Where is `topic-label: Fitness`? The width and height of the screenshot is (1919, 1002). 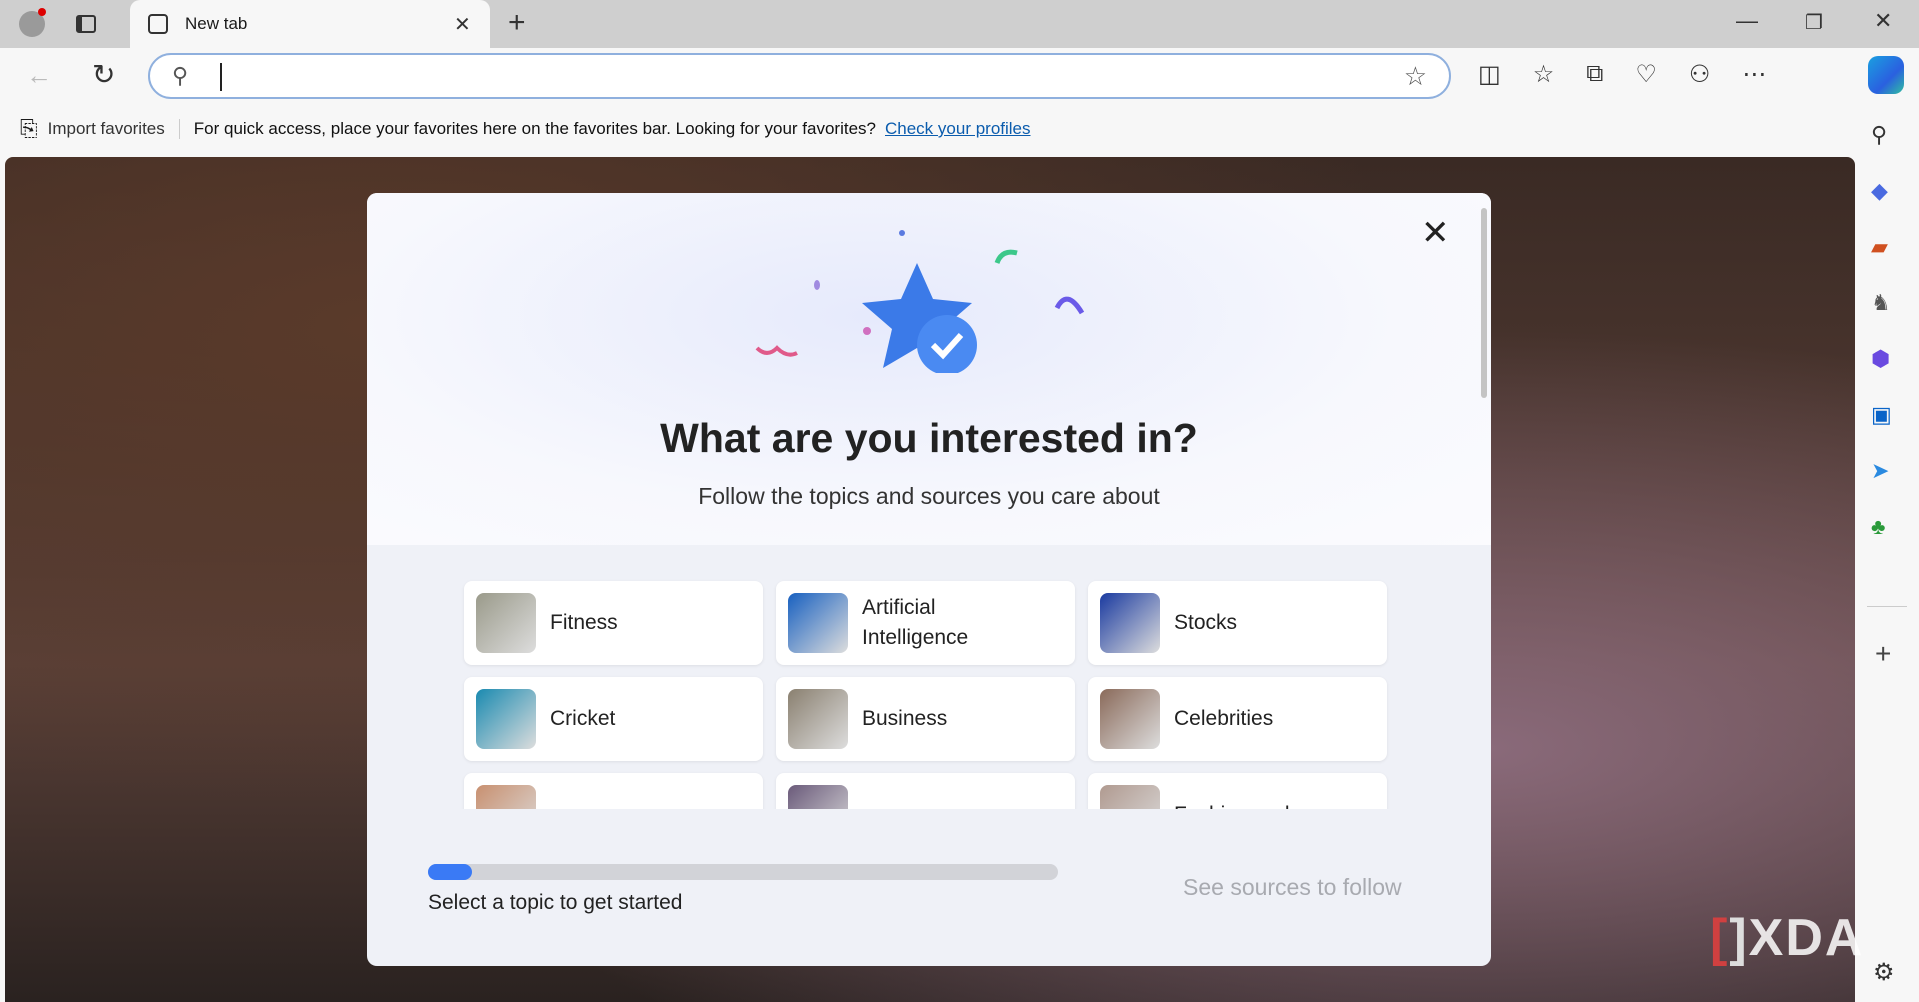
topic-label: Fitness is located at coordinates (584, 622).